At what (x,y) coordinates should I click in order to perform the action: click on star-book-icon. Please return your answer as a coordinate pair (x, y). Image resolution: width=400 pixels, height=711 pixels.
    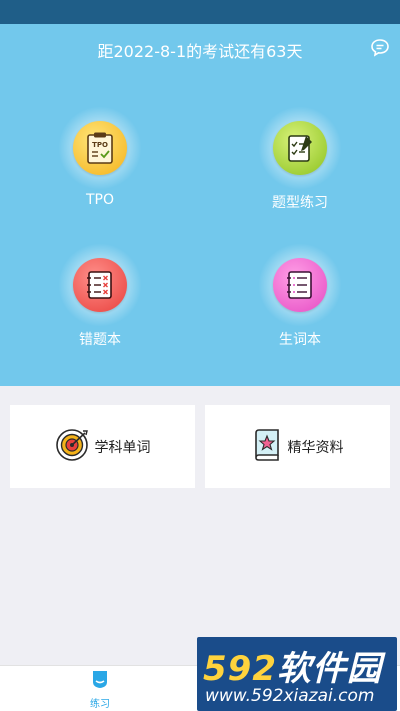
    Looking at the image, I should click on (267, 447).